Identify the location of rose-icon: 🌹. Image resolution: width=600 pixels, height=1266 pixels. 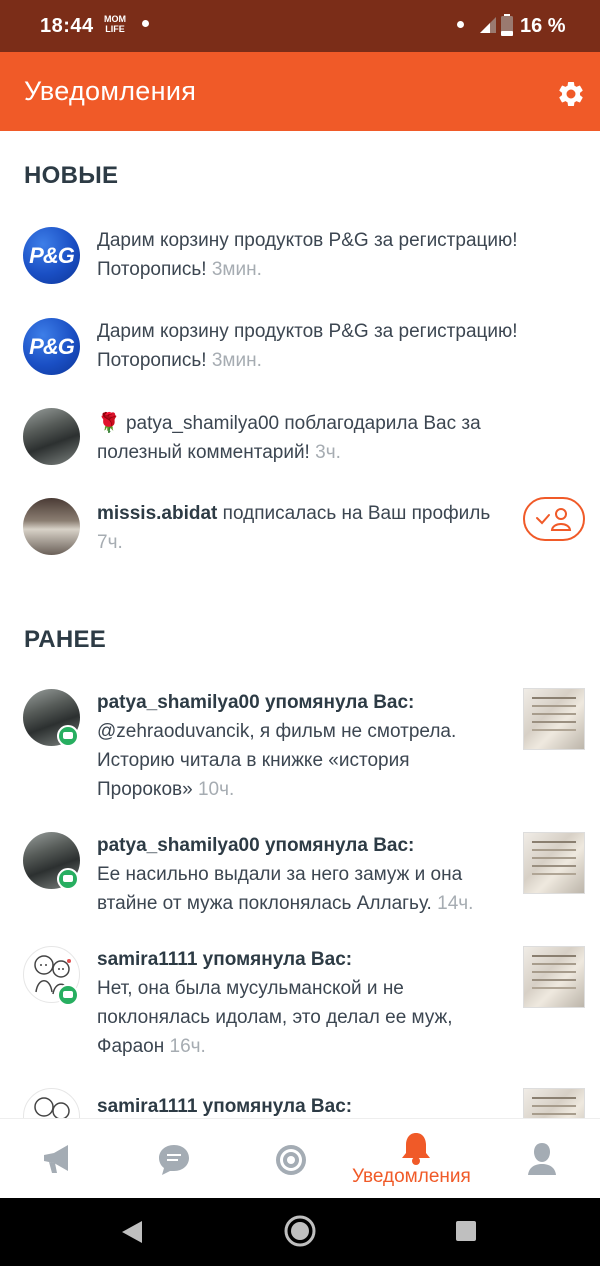
(109, 423).